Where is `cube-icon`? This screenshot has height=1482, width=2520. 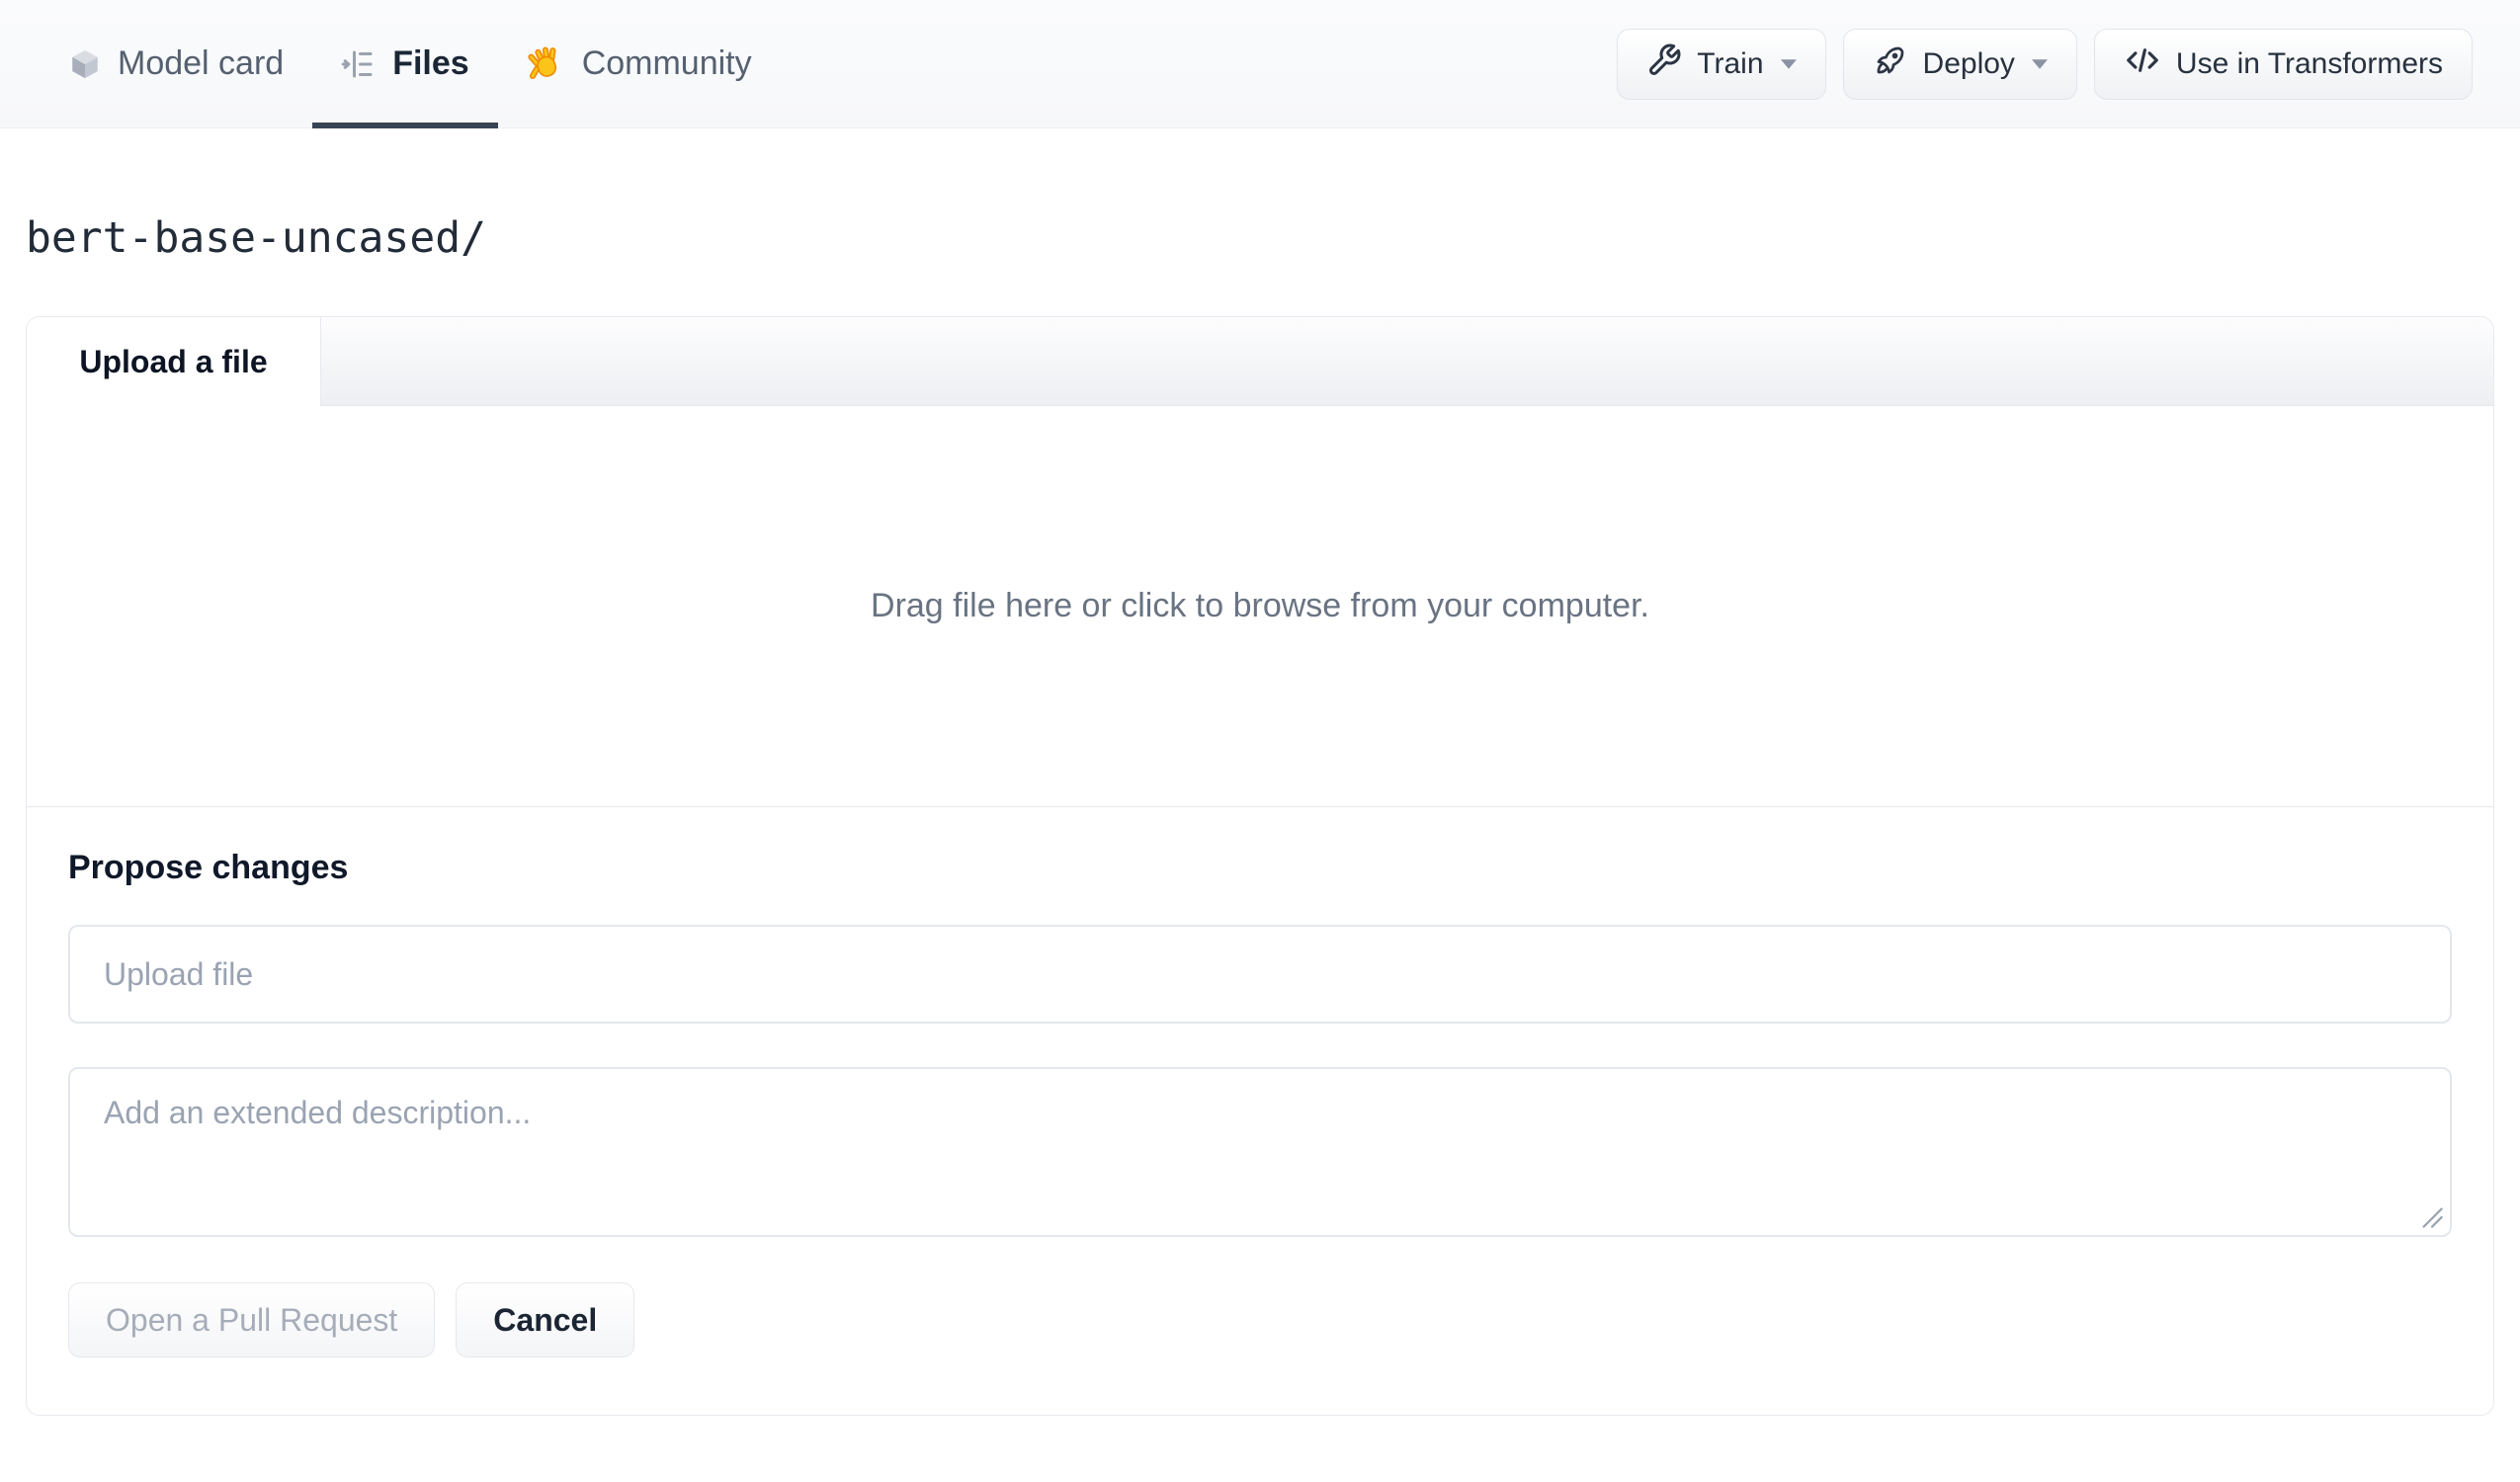
cube-icon is located at coordinates (85, 64).